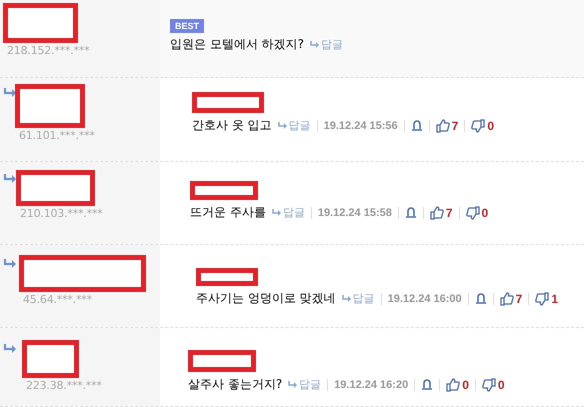 This screenshot has height=407, width=584. Describe the element at coordinates (228, 212) in the screenshot. I see `comment-text: 뜨거운 주사를` at that location.